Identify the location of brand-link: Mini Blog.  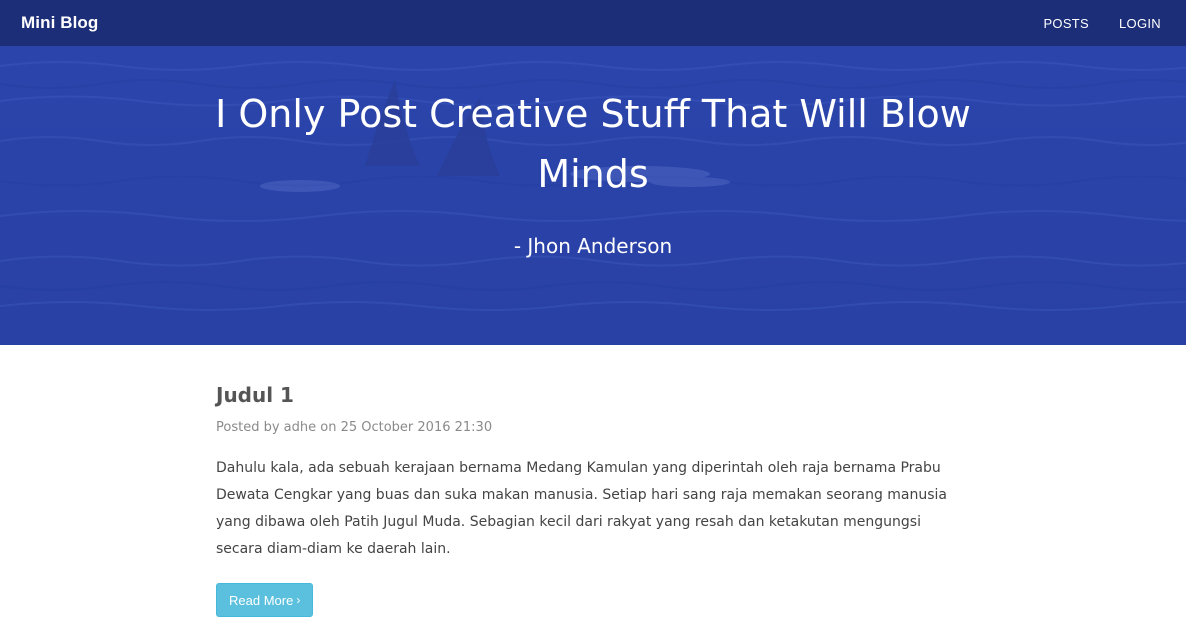
(59, 23).